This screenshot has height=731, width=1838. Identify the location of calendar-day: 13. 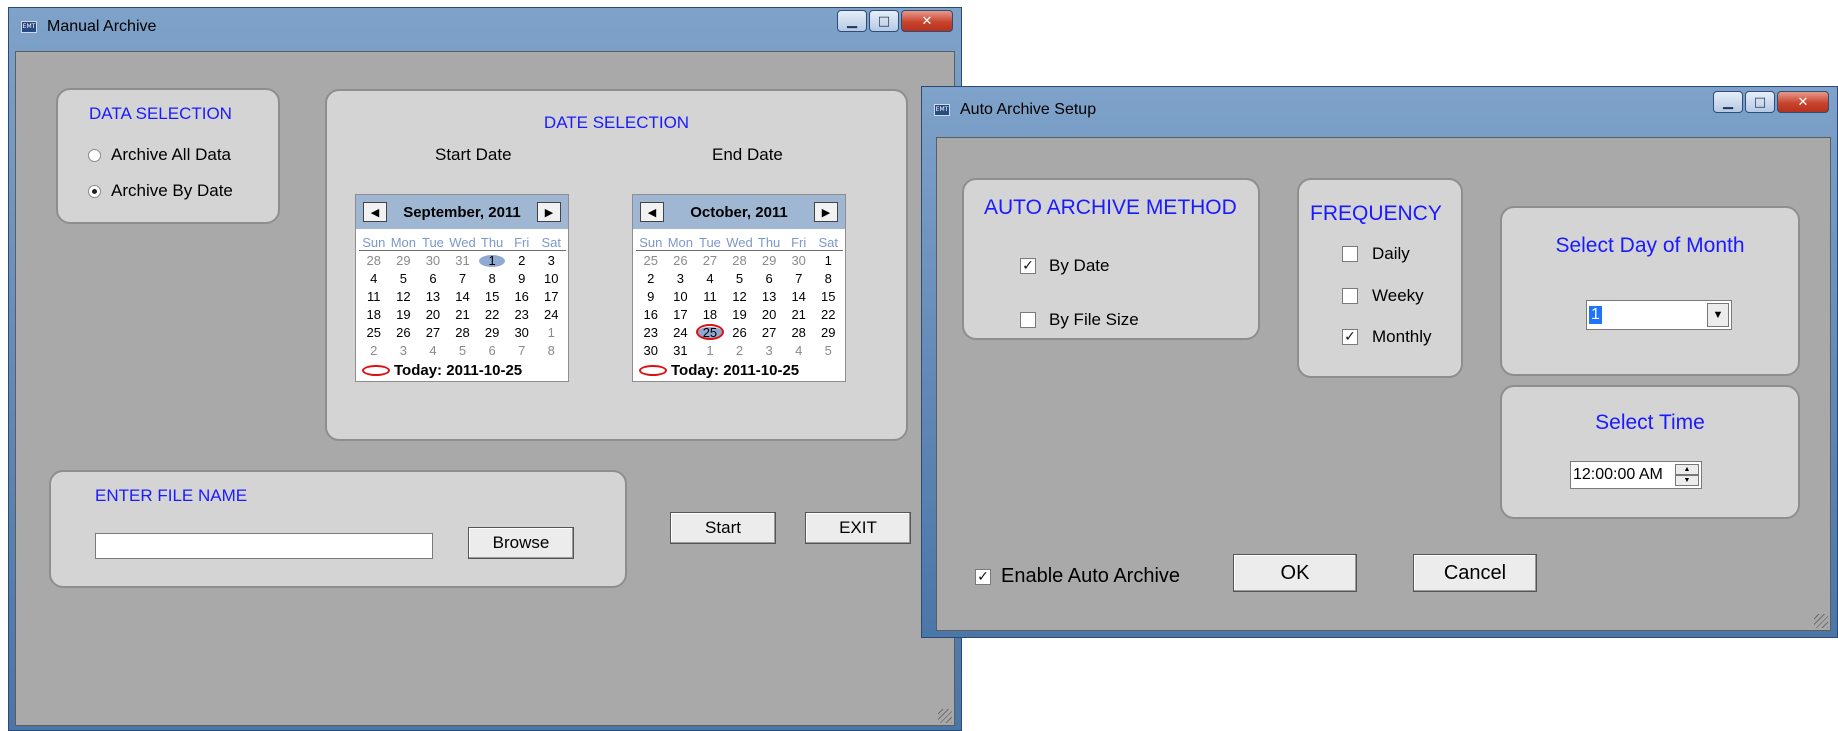
(769, 297).